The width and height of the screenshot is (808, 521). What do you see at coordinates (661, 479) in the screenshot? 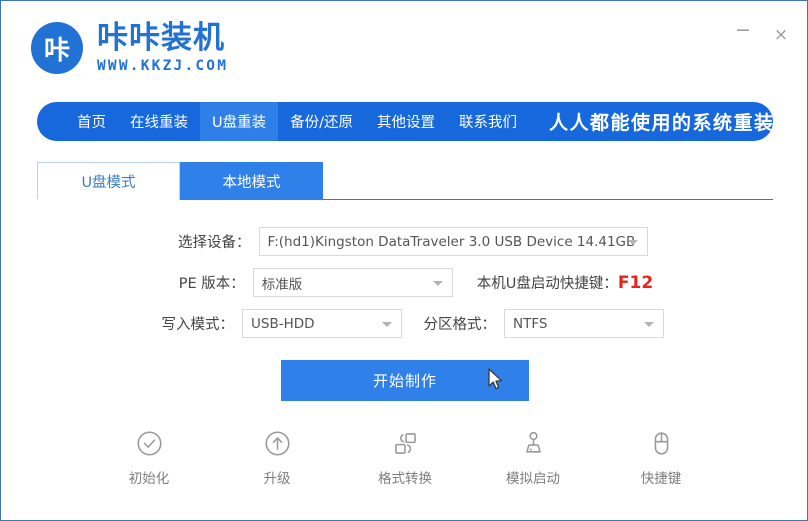
I see `footer-tool-label: 快捷键` at bounding box center [661, 479].